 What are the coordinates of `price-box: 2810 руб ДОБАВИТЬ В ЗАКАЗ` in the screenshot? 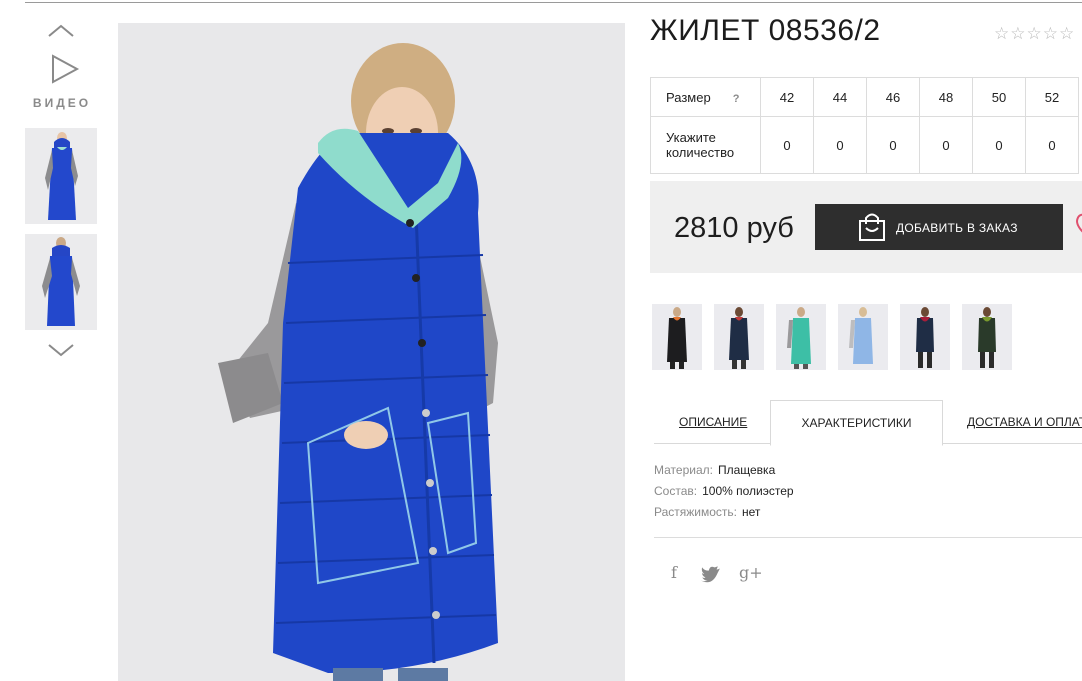 It's located at (866, 227).